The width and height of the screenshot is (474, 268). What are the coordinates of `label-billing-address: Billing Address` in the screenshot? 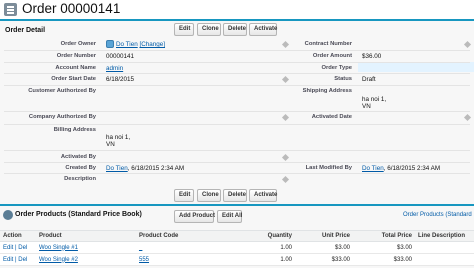 It's located at (74, 130).